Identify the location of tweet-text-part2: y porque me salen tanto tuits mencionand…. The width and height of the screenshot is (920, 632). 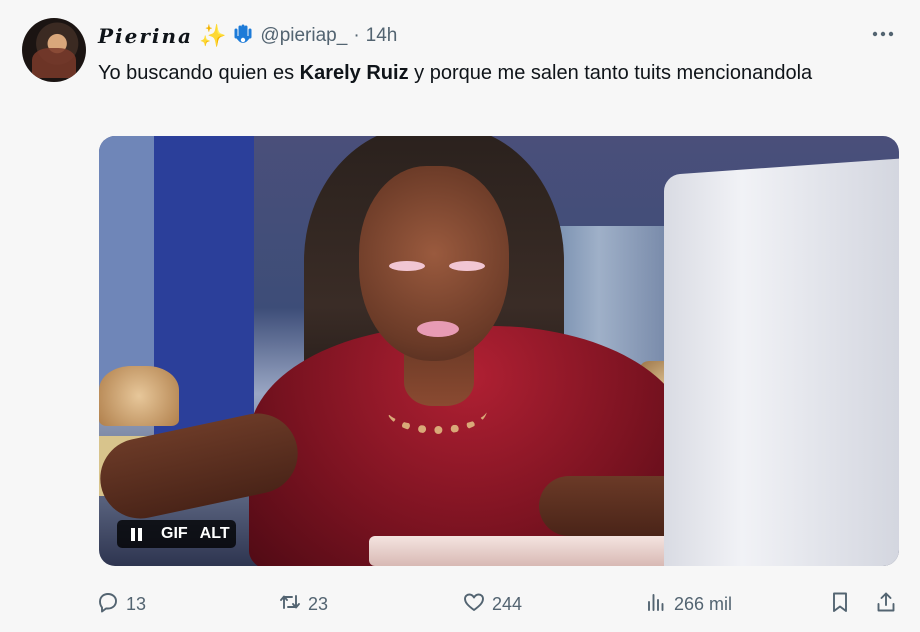
(610, 73).